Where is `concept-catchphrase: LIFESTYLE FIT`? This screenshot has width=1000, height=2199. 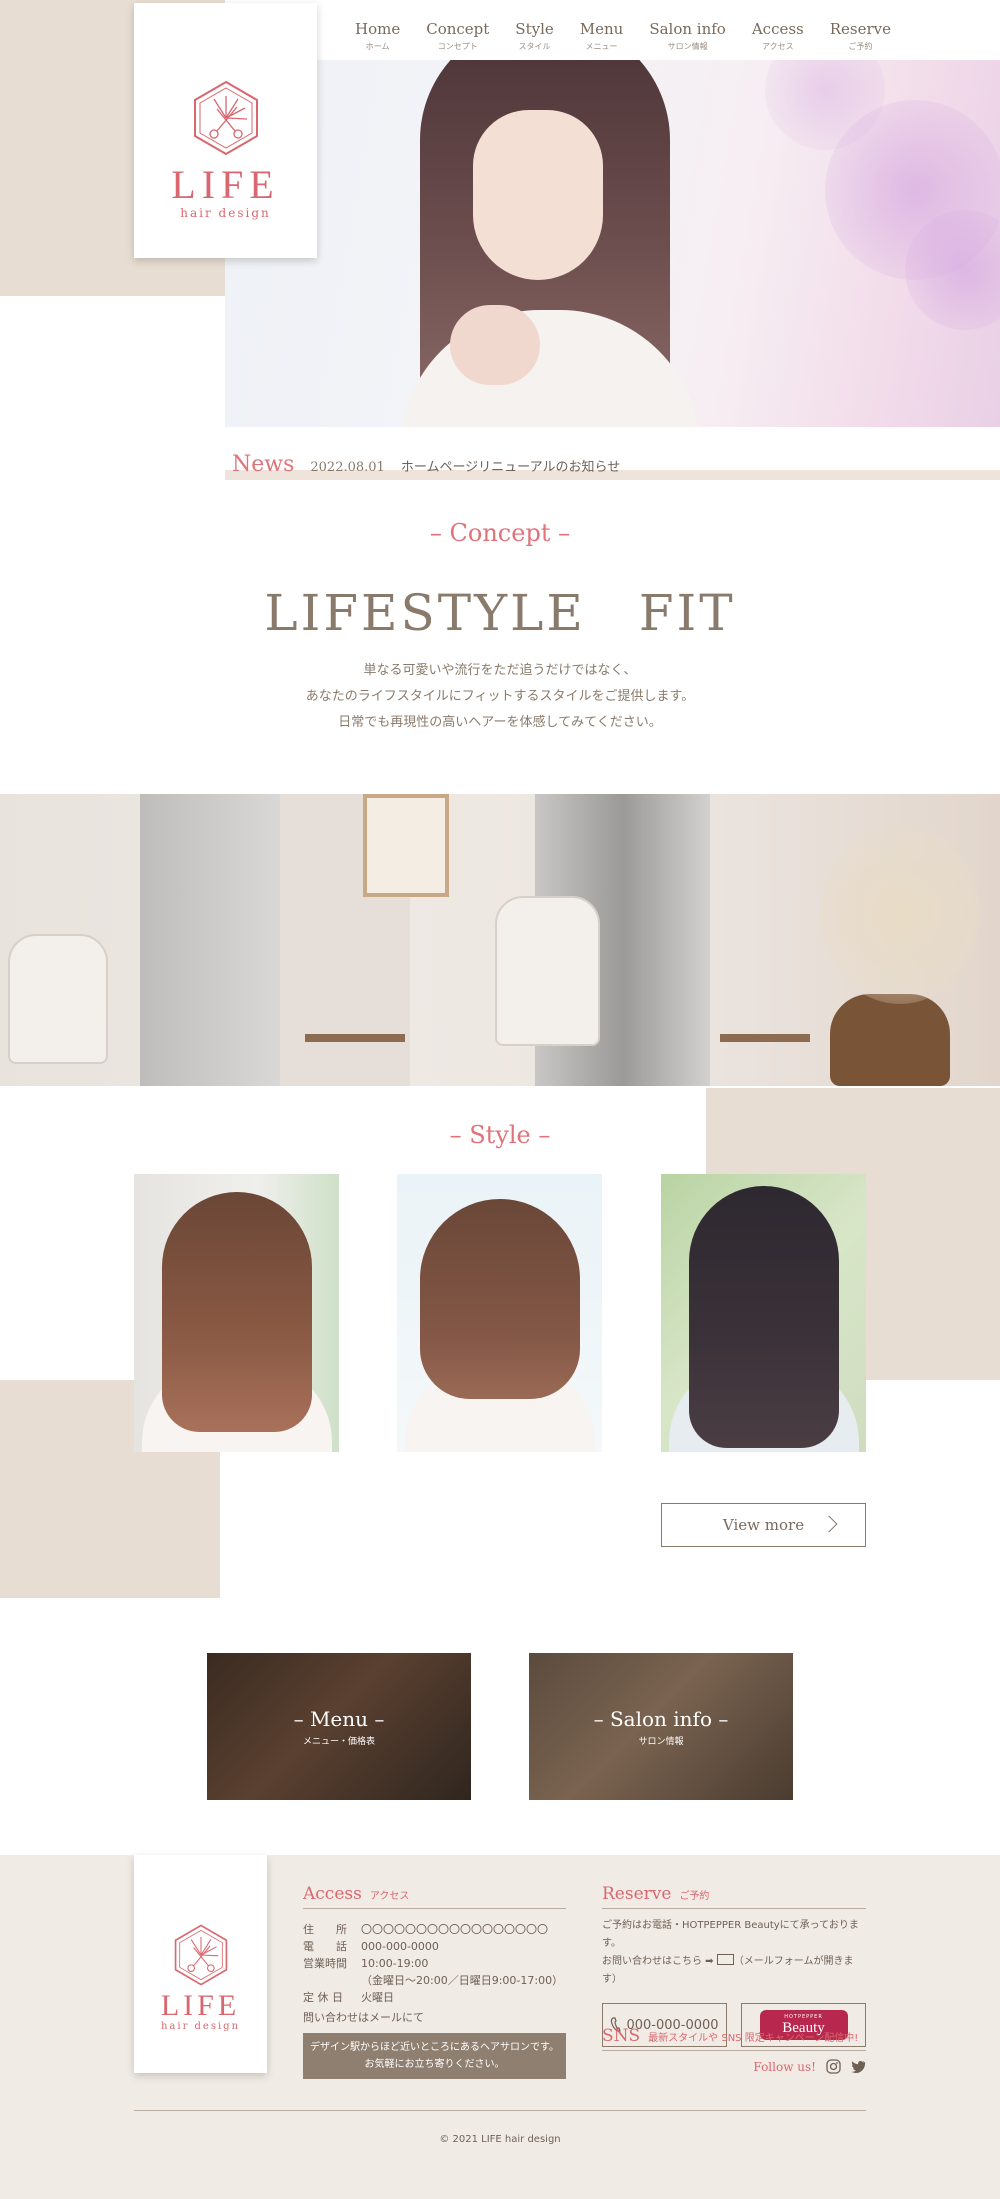 concept-catchphrase: LIFESTYLE FIT is located at coordinates (500, 613).